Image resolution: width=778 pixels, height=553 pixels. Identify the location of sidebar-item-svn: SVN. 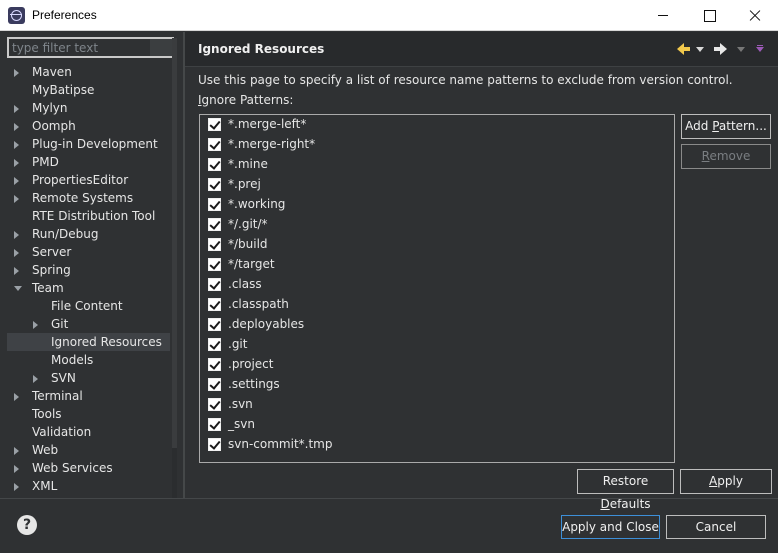
(88, 378).